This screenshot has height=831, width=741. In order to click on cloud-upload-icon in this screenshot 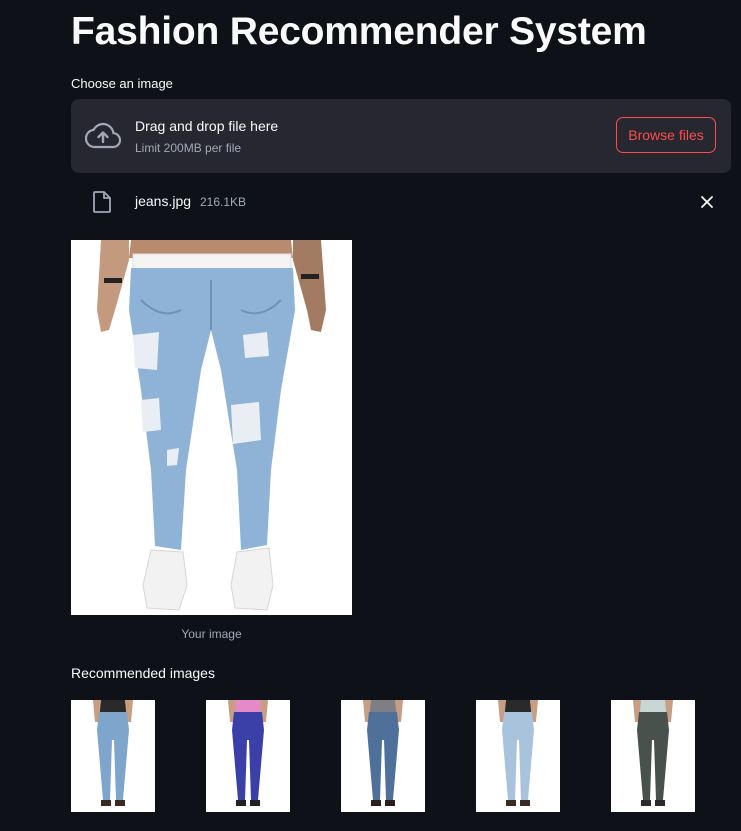, I will do `click(103, 135)`.